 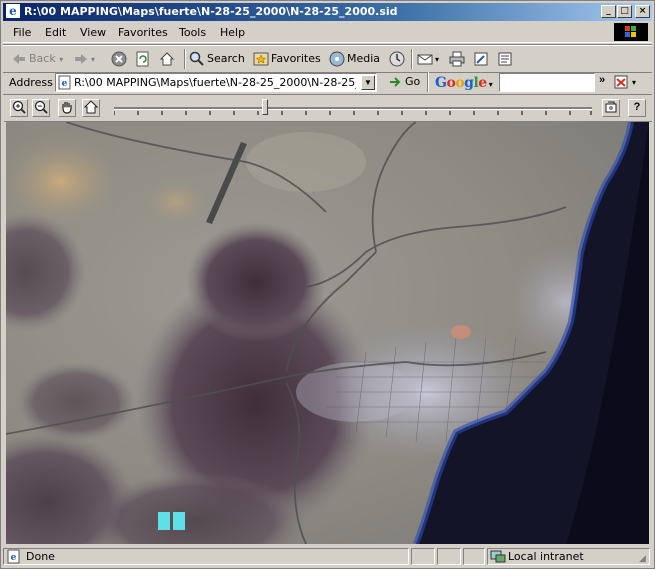 What do you see at coordinates (19, 59) in the screenshot?
I see `back-arrow-icon` at bounding box center [19, 59].